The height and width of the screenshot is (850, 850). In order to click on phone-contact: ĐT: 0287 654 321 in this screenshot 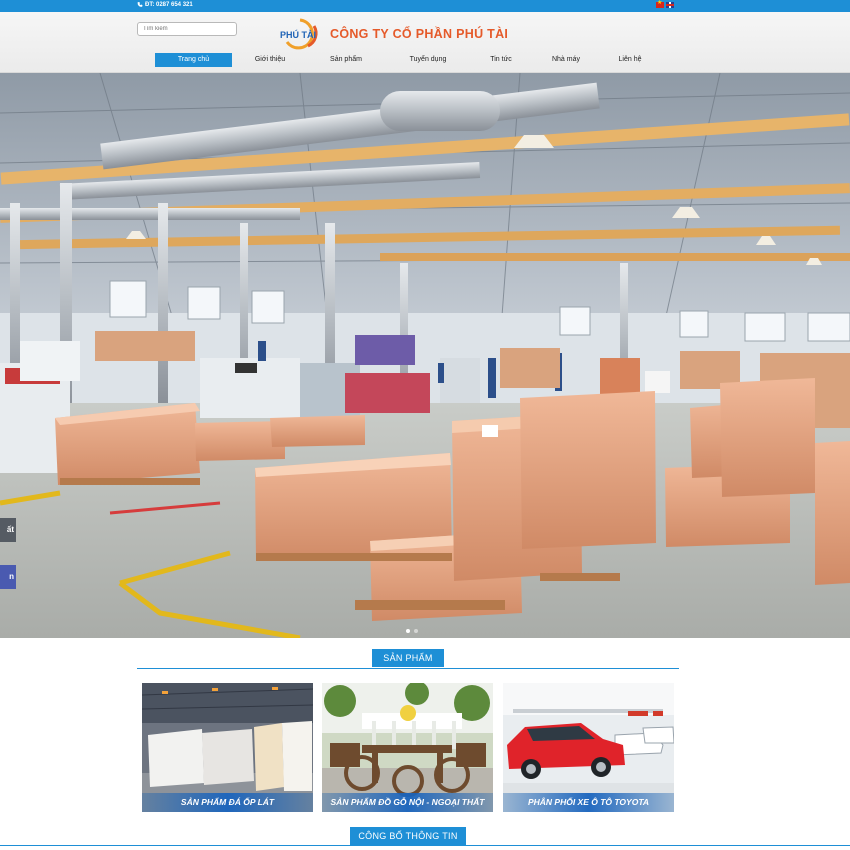, I will do `click(165, 4)`.